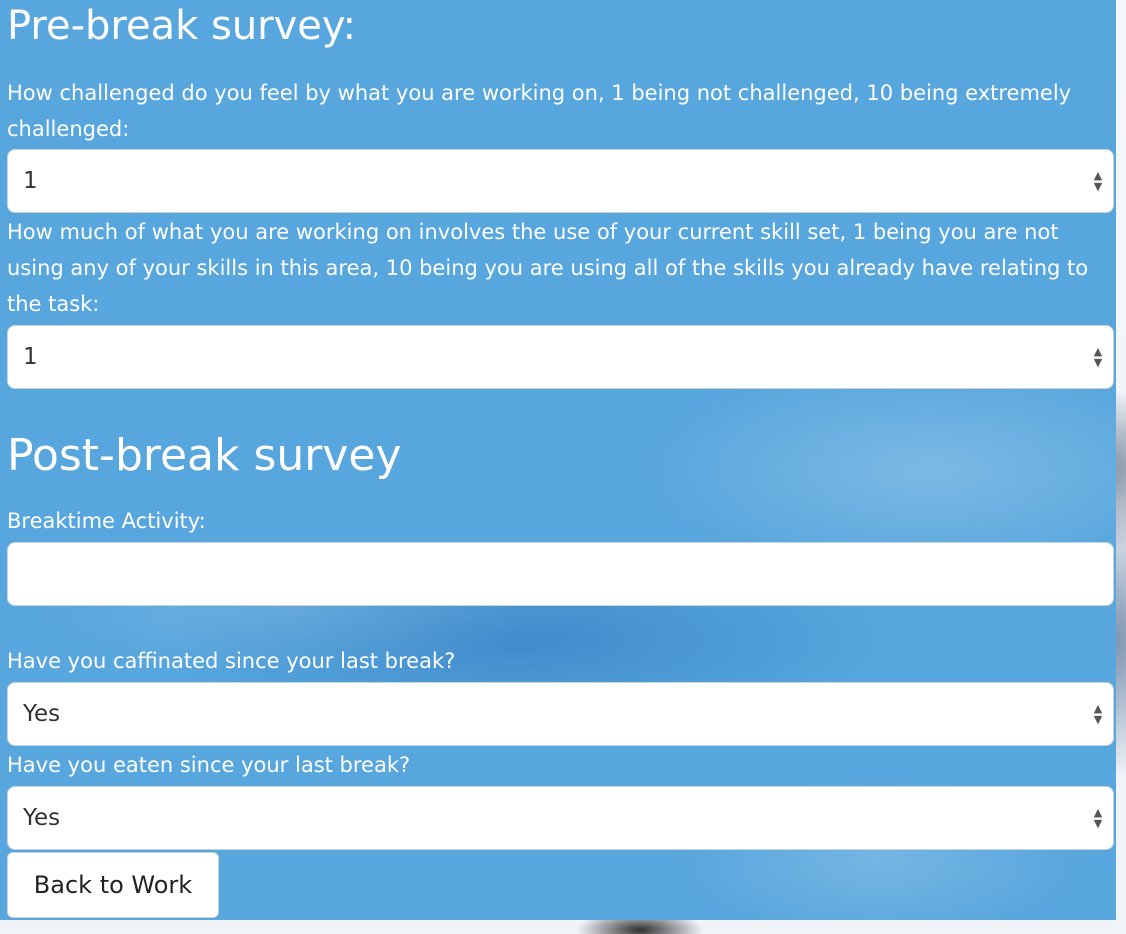  What do you see at coordinates (560, 357) in the screenshot?
I see `skill-level-select: 1 ▲ ▼` at bounding box center [560, 357].